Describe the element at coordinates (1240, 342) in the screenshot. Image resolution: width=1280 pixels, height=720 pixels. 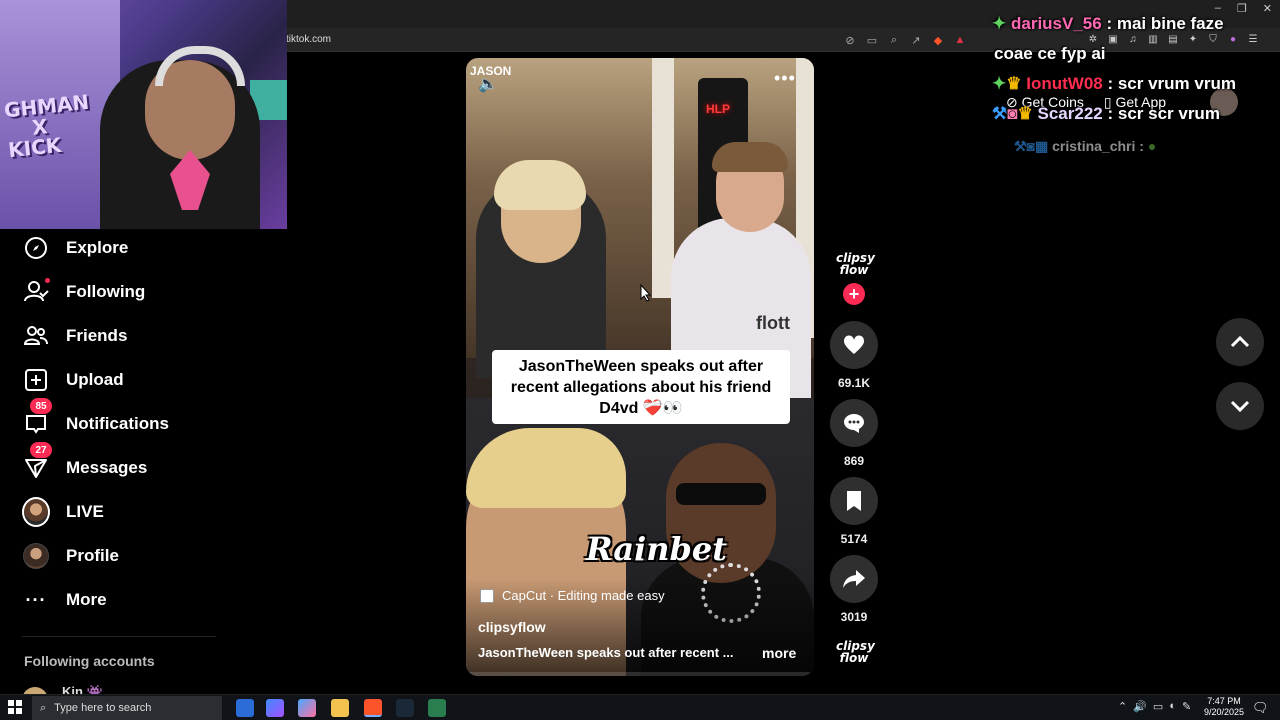
I see `previous-video-button` at that location.